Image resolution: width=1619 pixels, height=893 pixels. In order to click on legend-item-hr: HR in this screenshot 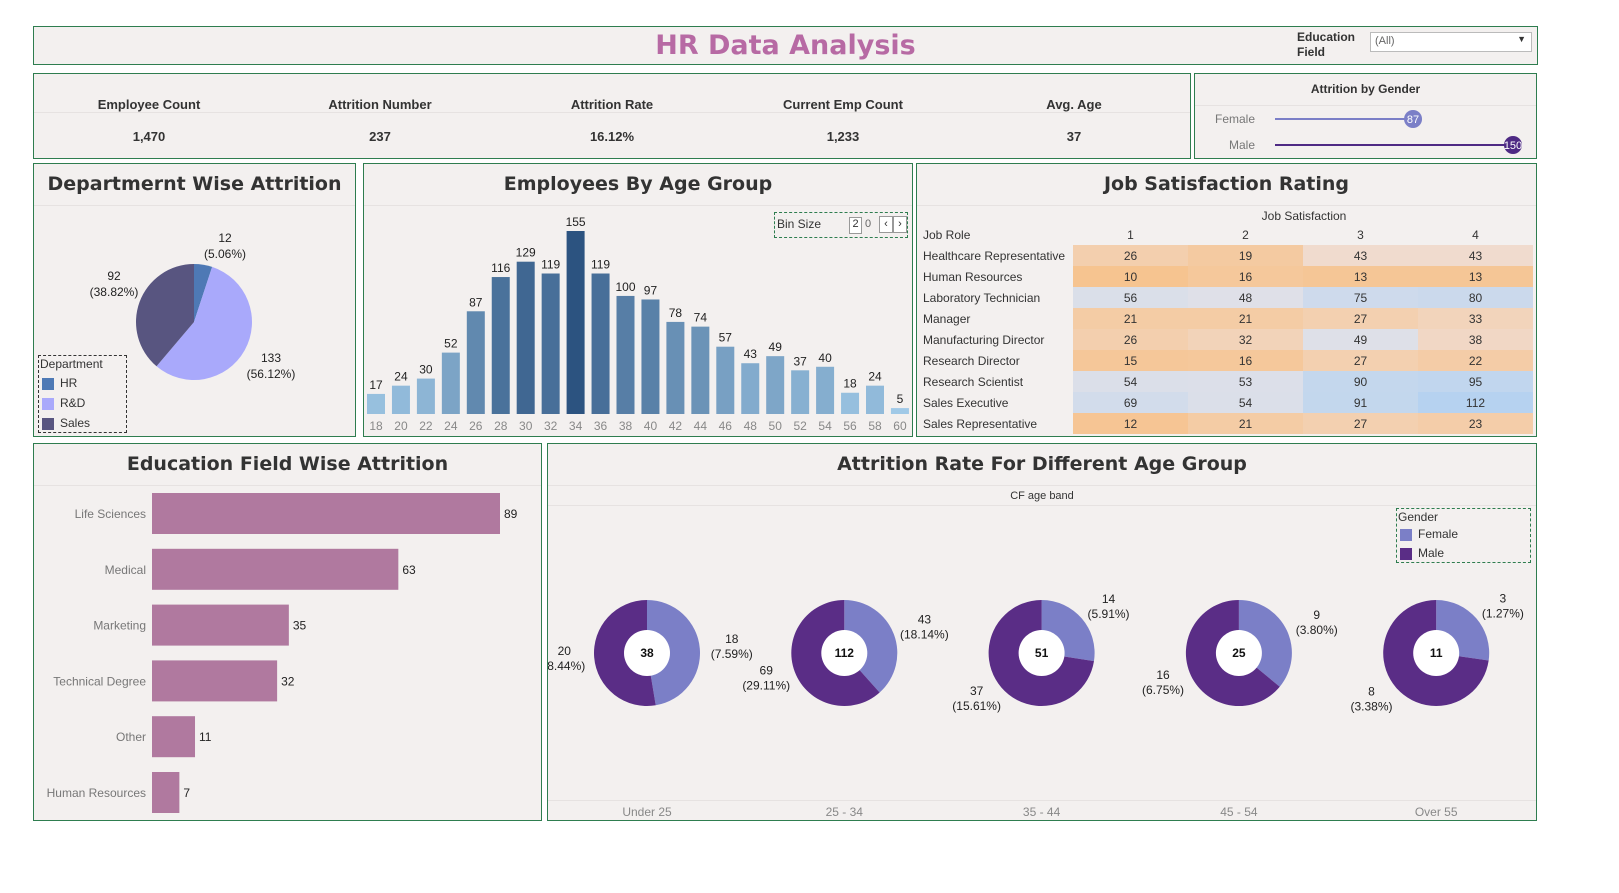, I will do `click(82, 383)`.